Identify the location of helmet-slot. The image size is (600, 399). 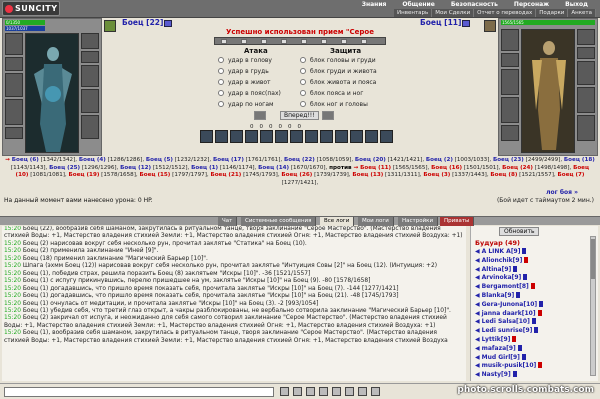
(510, 40).